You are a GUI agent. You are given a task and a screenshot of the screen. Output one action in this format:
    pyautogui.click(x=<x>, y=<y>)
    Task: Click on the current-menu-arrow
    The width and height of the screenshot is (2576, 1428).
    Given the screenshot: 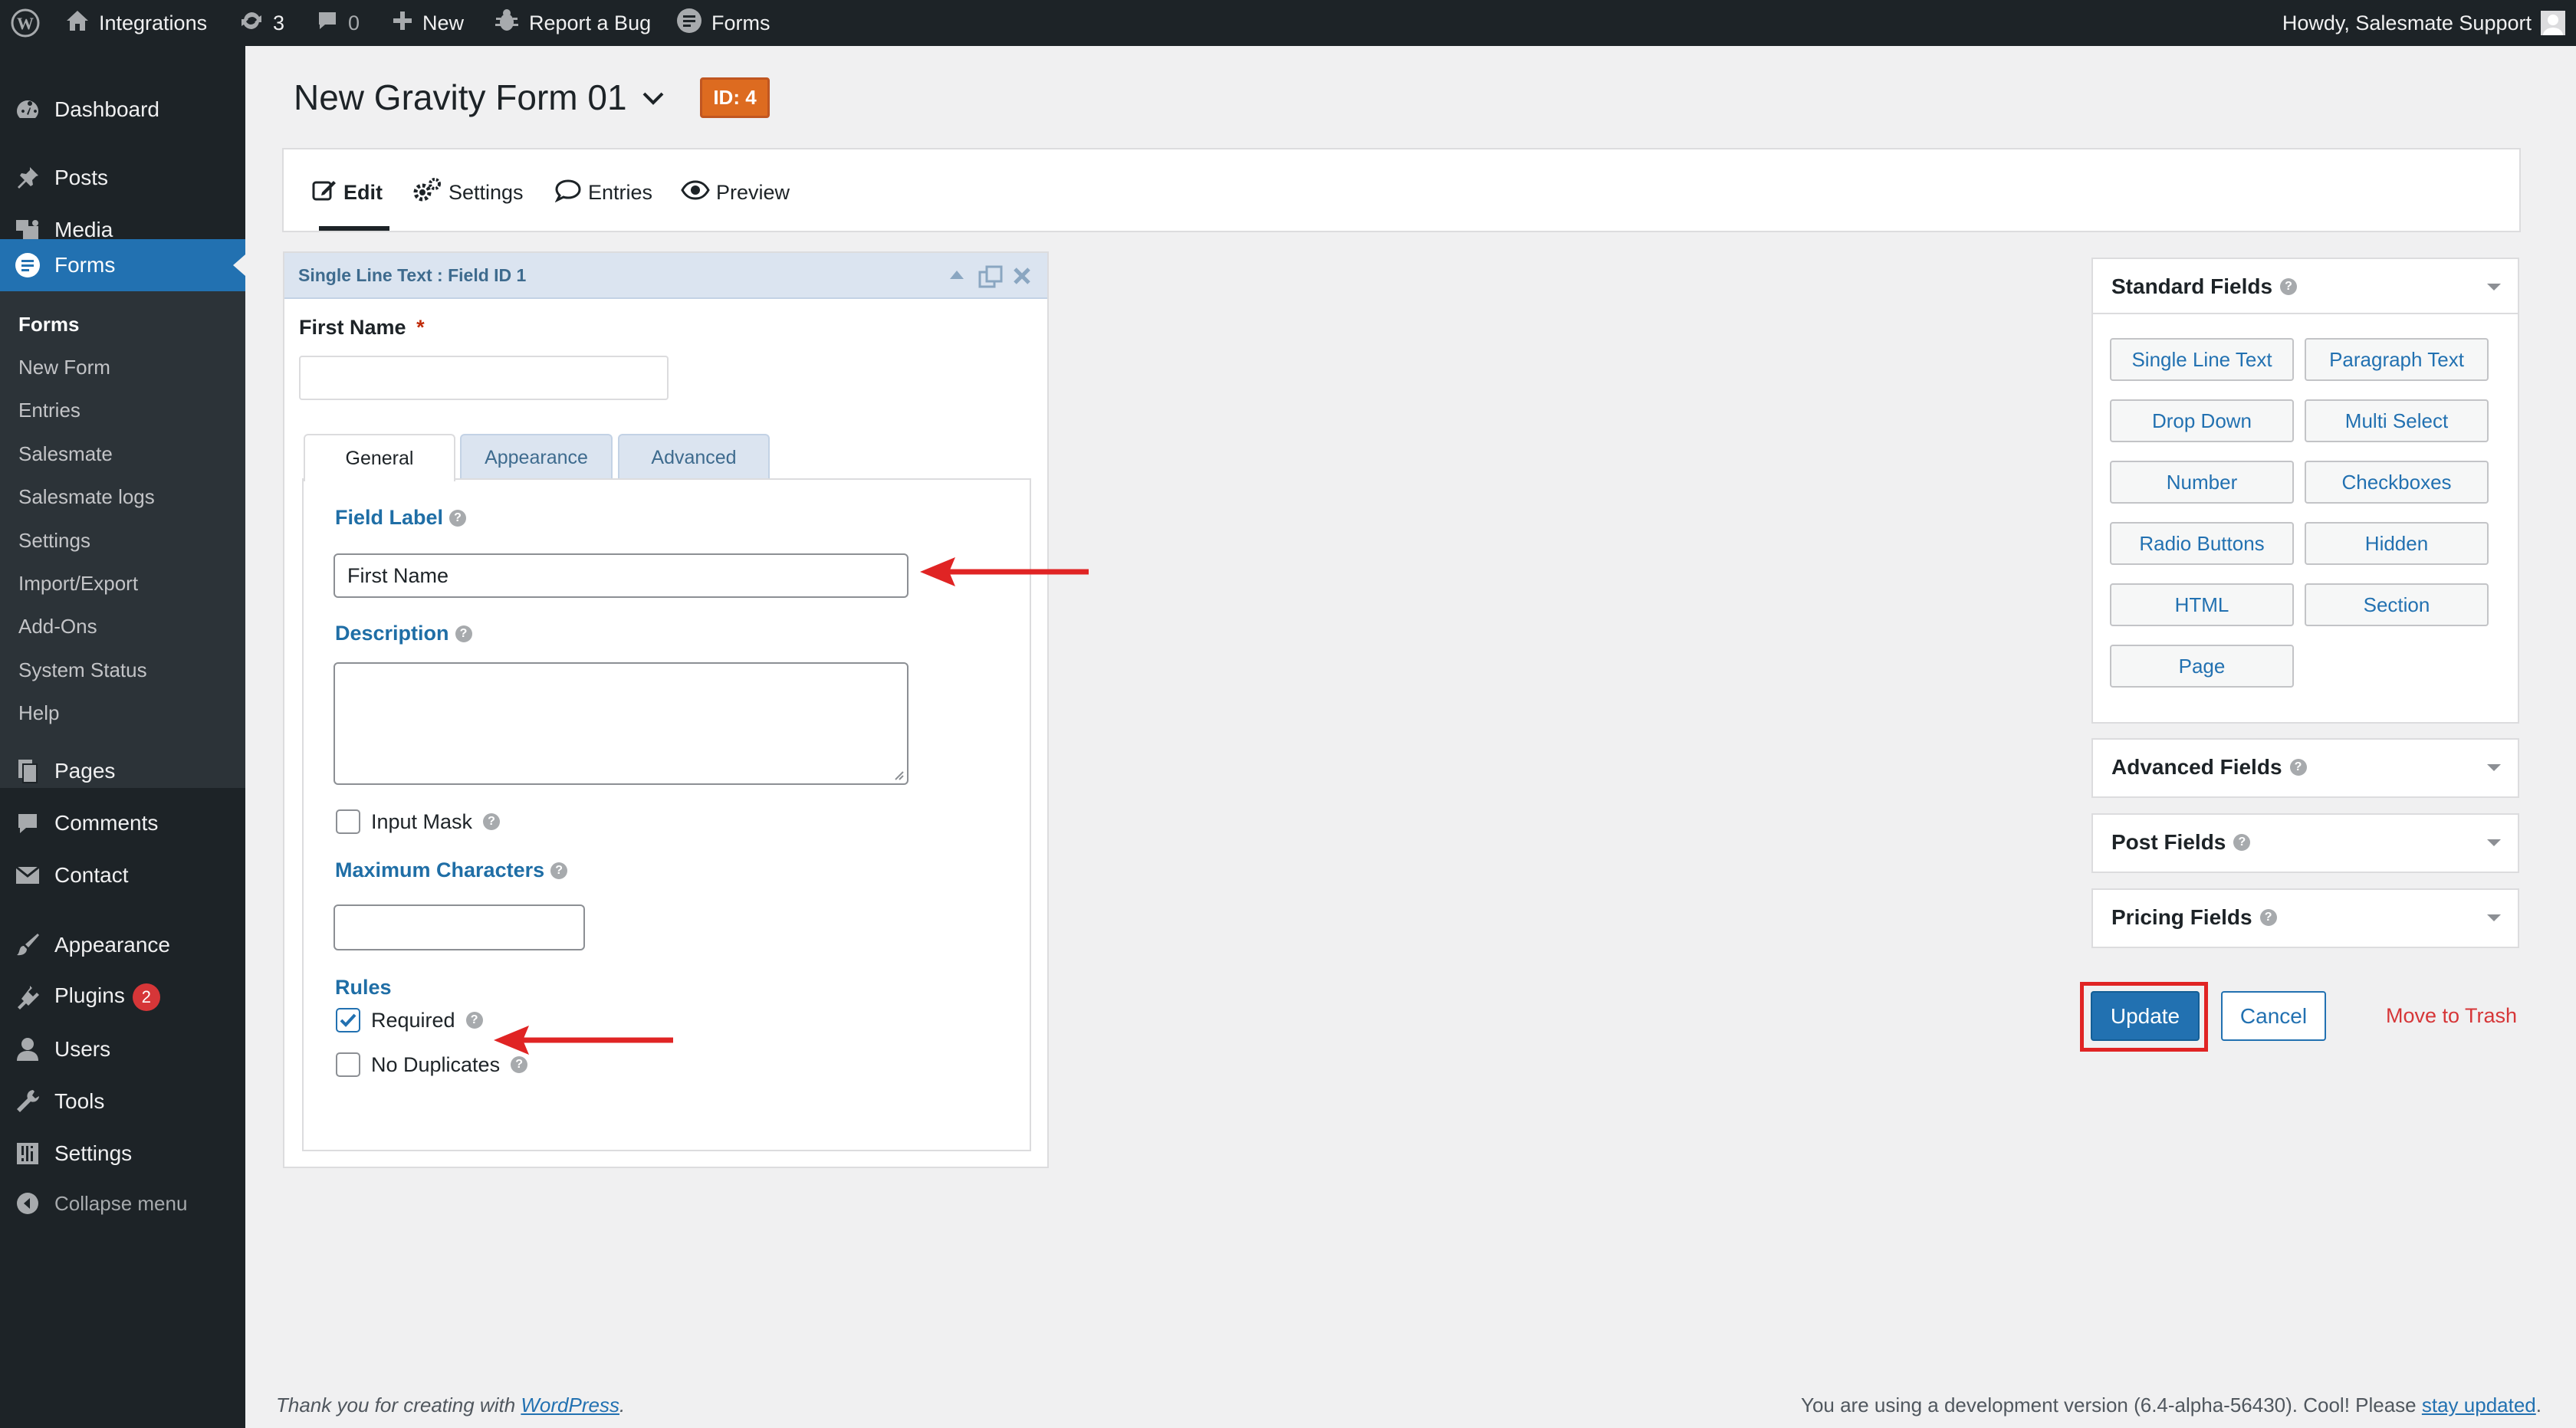 What is the action you would take?
    pyautogui.click(x=239, y=265)
    